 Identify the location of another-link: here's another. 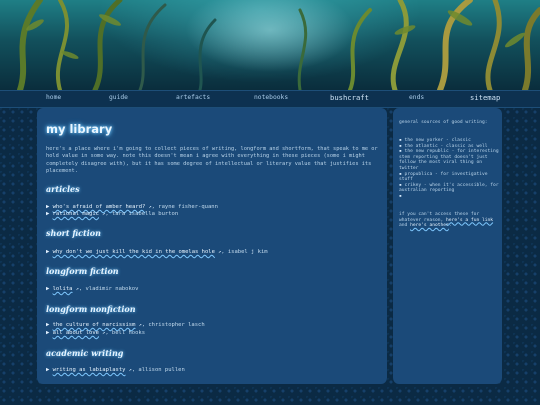
(429, 225).